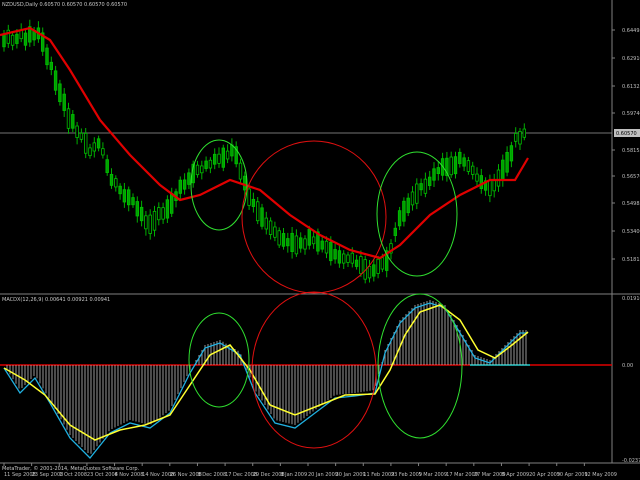 This screenshot has height=480, width=640. I want to click on annotation-circle-green, so click(417, 214).